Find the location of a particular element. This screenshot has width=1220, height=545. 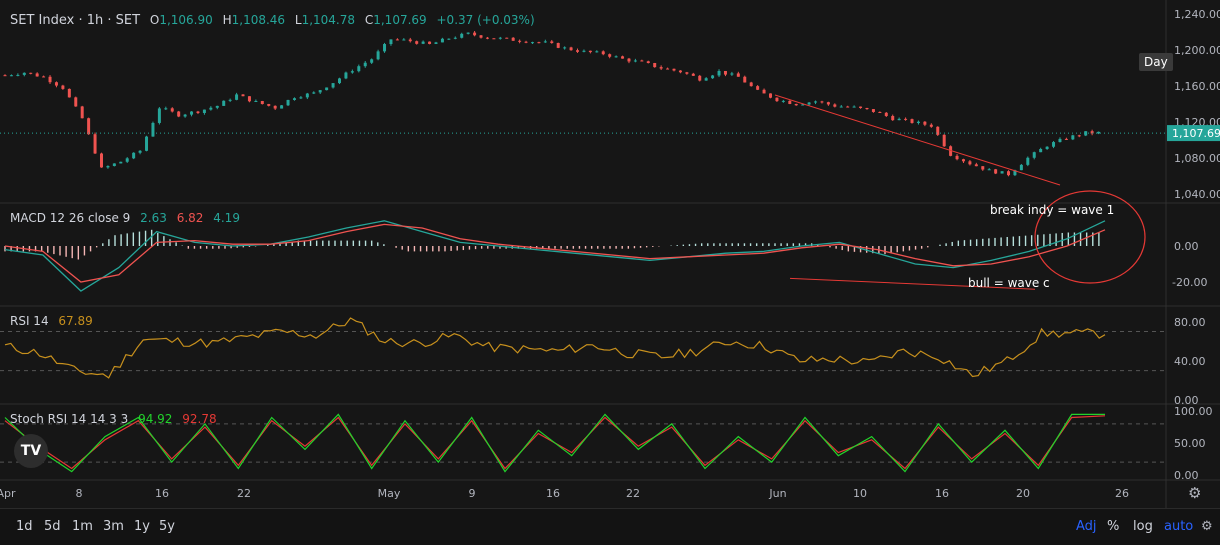

price-tick-label: 1,240.00 is located at coordinates (1197, 14).